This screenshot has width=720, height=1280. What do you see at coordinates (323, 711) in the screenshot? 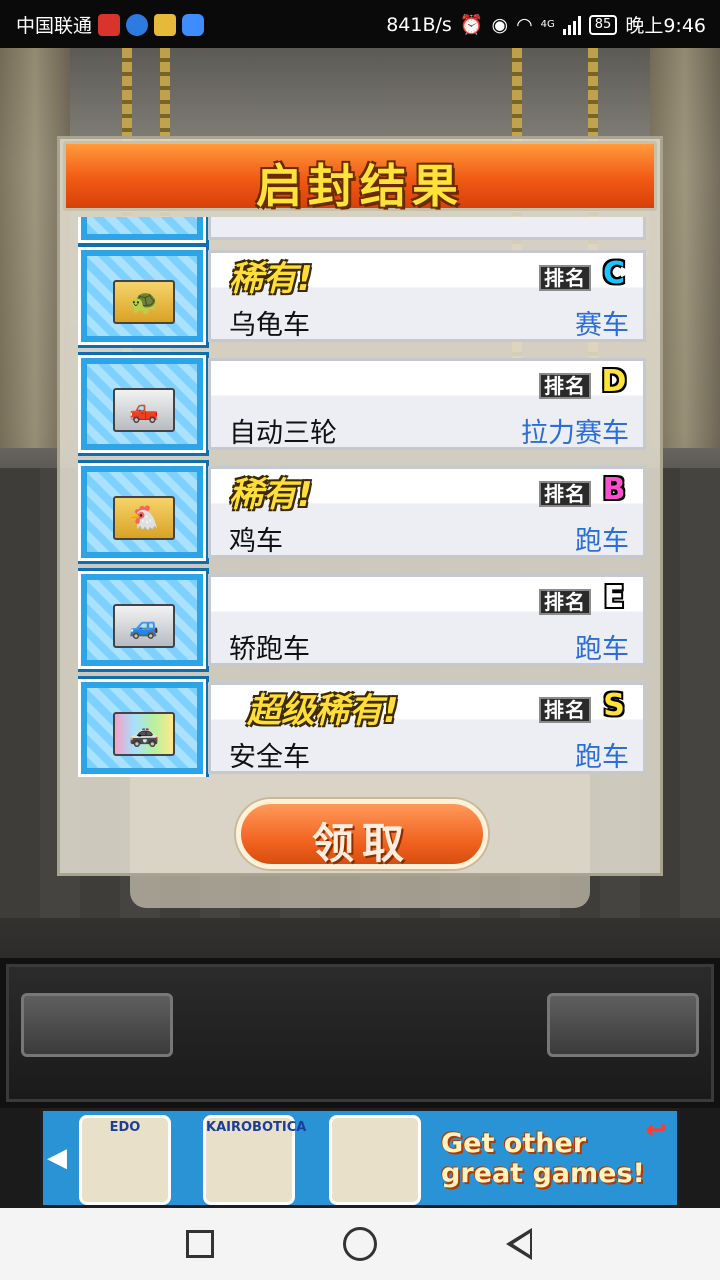
I see `rarity-label: 超级稀有!` at bounding box center [323, 711].